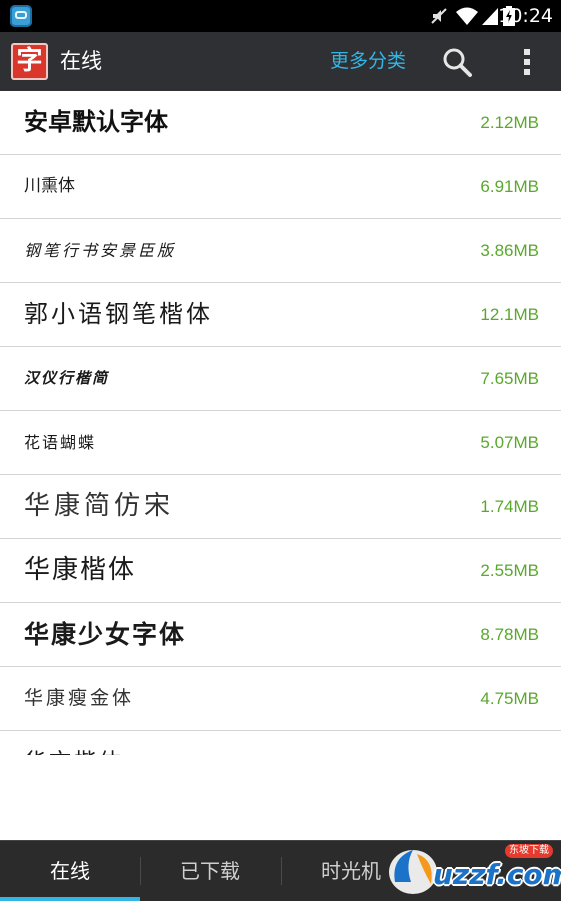 This screenshot has width=561, height=901. Describe the element at coordinates (509, 634) in the screenshot. I see `font-size: 8.78MB` at that location.